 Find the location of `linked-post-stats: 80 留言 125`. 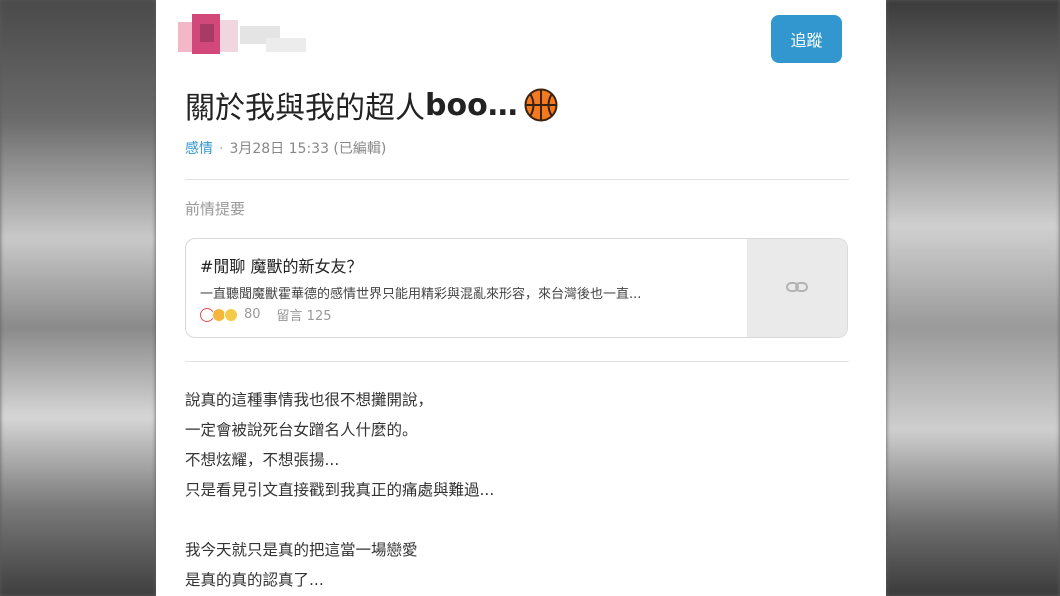

linked-post-stats: 80 留言 125 is located at coordinates (266, 314).